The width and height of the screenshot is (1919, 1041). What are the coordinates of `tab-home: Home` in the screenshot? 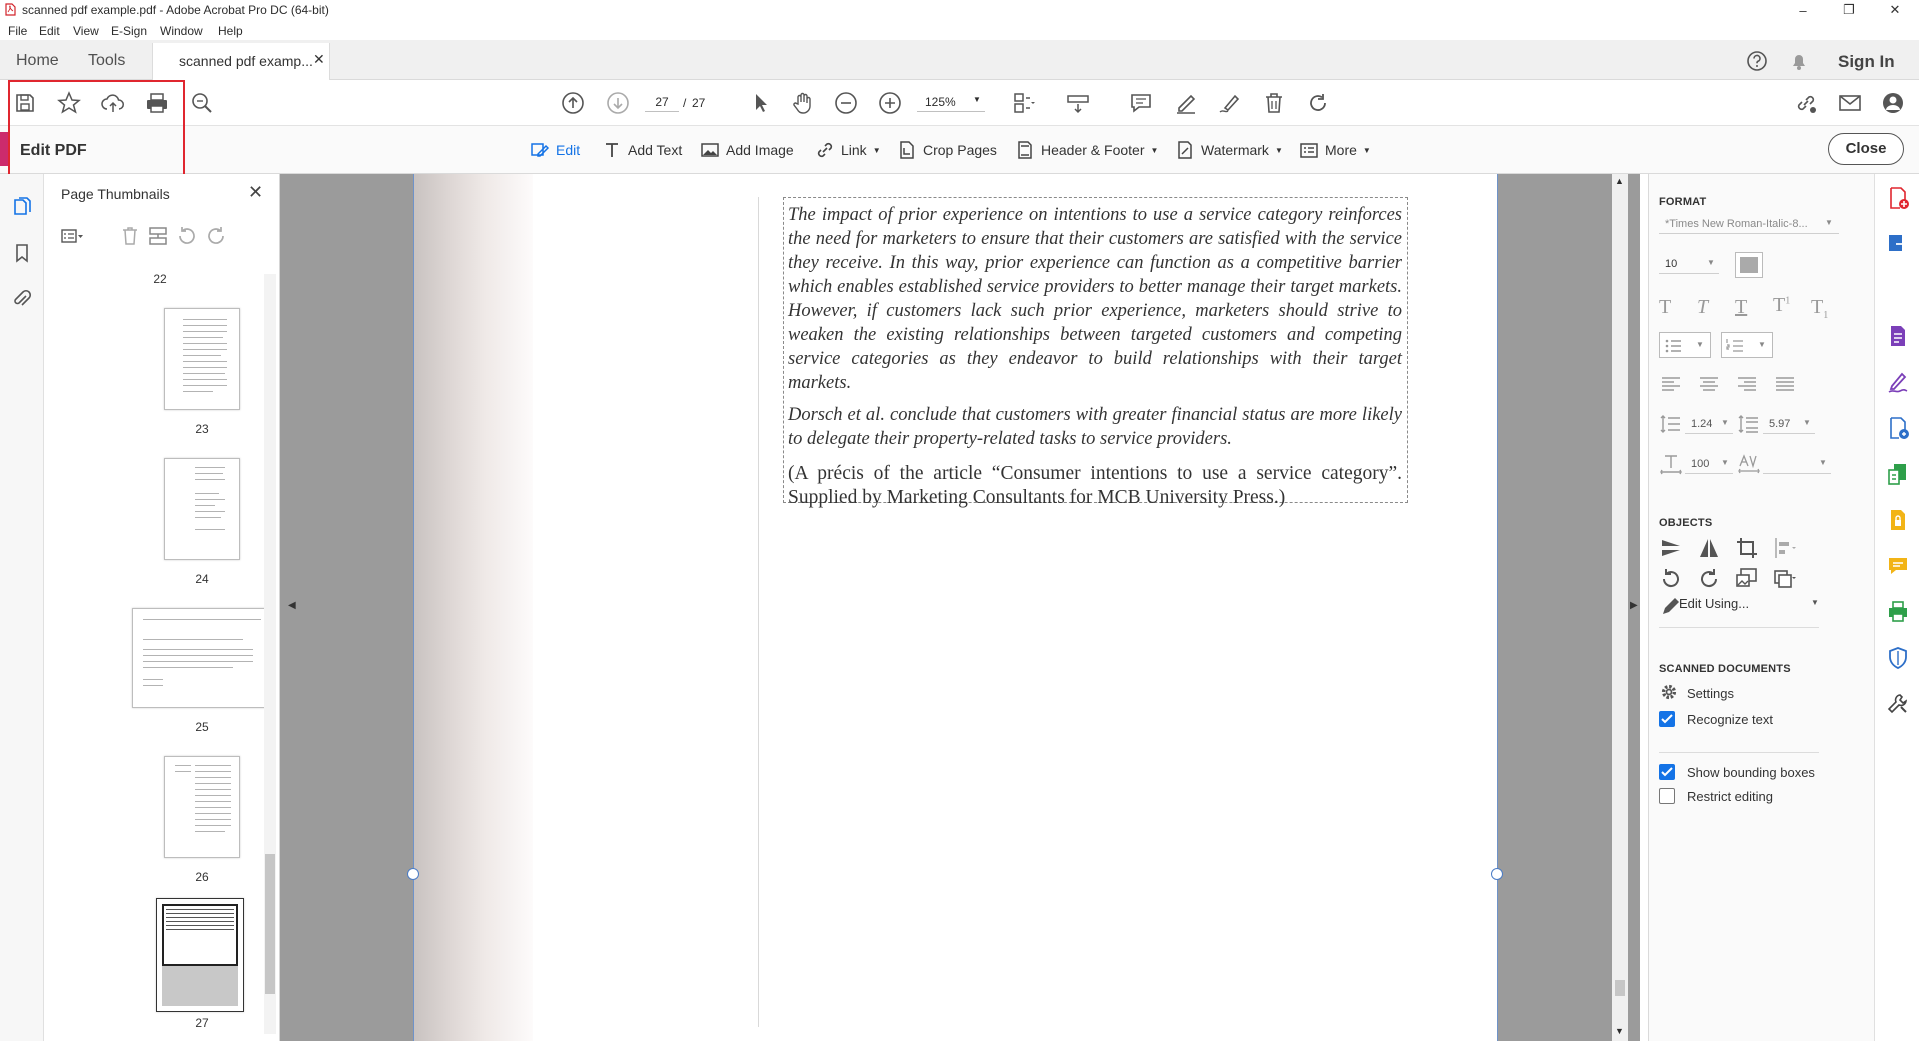 It's located at (37, 61).